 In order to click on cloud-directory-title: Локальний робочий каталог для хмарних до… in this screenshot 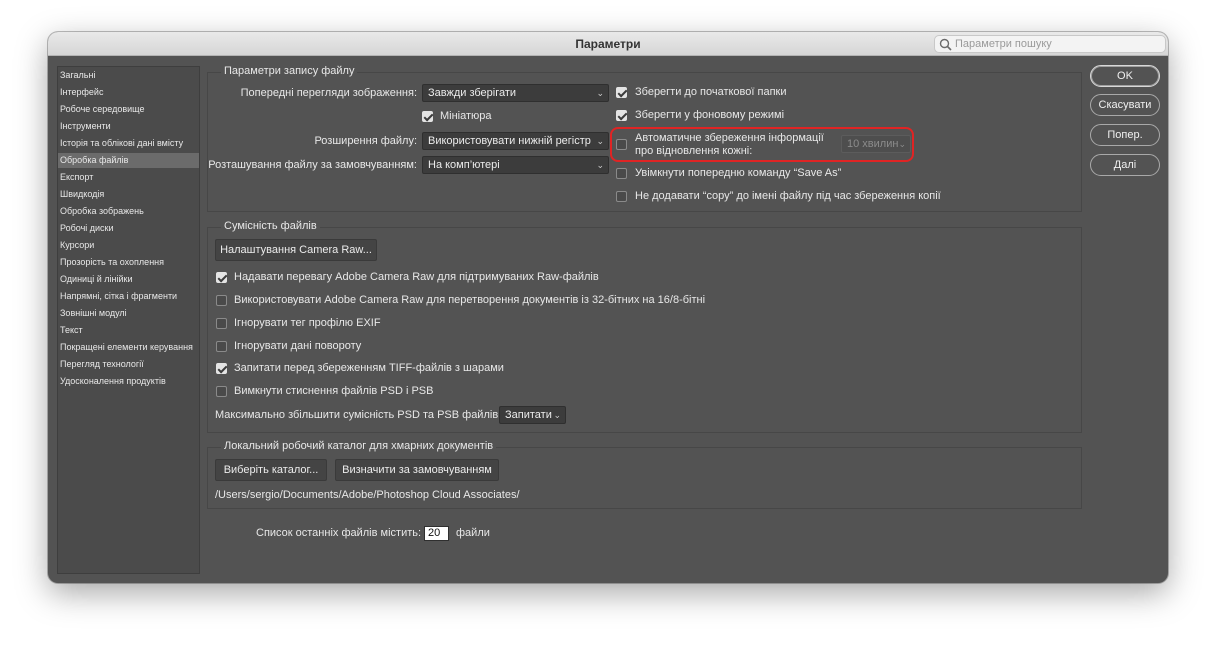, I will do `click(359, 446)`.